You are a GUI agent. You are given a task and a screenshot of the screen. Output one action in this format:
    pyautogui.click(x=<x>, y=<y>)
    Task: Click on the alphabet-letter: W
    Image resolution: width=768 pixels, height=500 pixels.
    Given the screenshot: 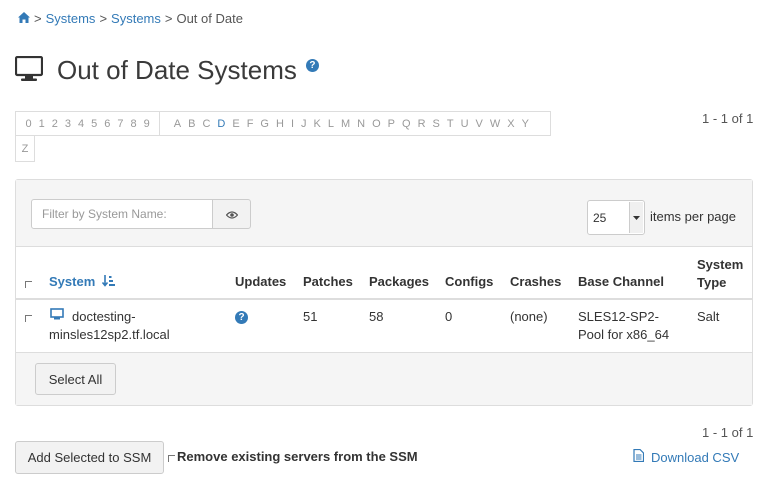 What is the action you would take?
    pyautogui.click(x=494, y=124)
    